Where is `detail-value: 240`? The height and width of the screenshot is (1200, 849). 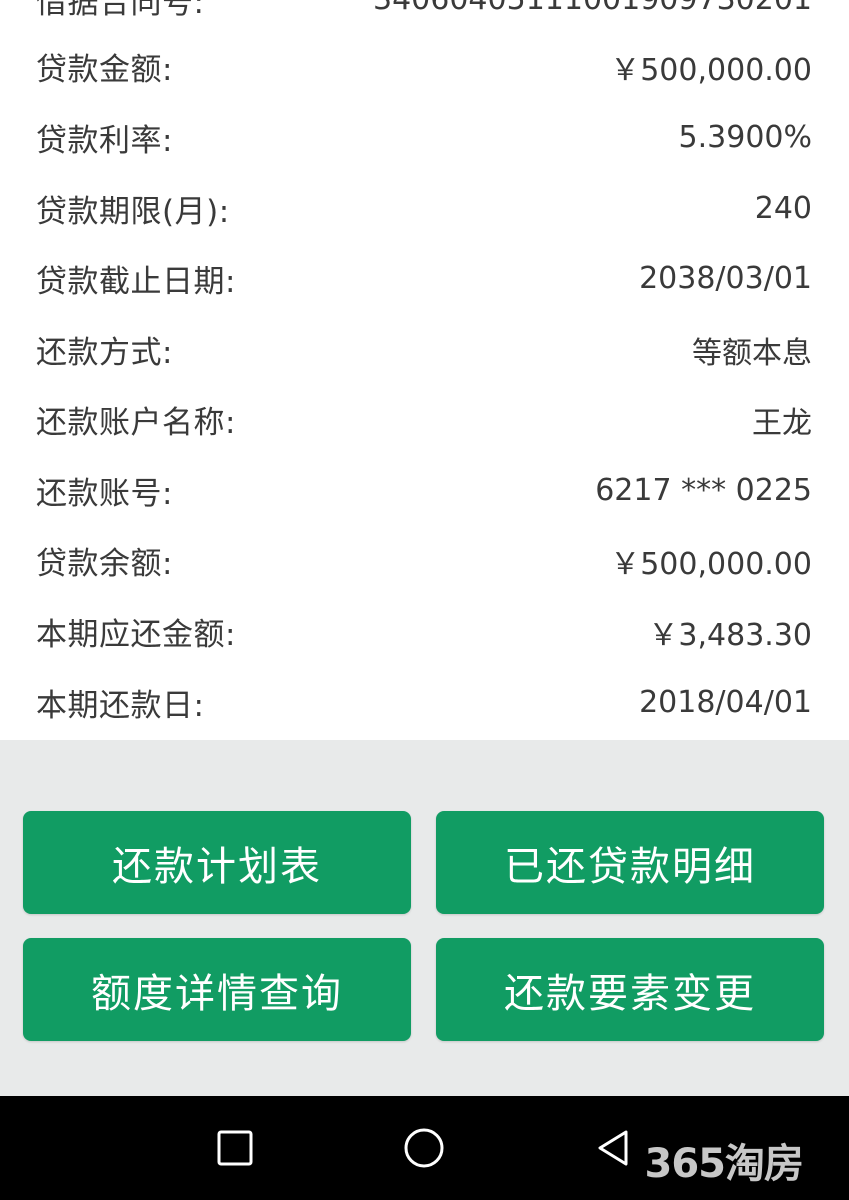 detail-value: 240 is located at coordinates (783, 208).